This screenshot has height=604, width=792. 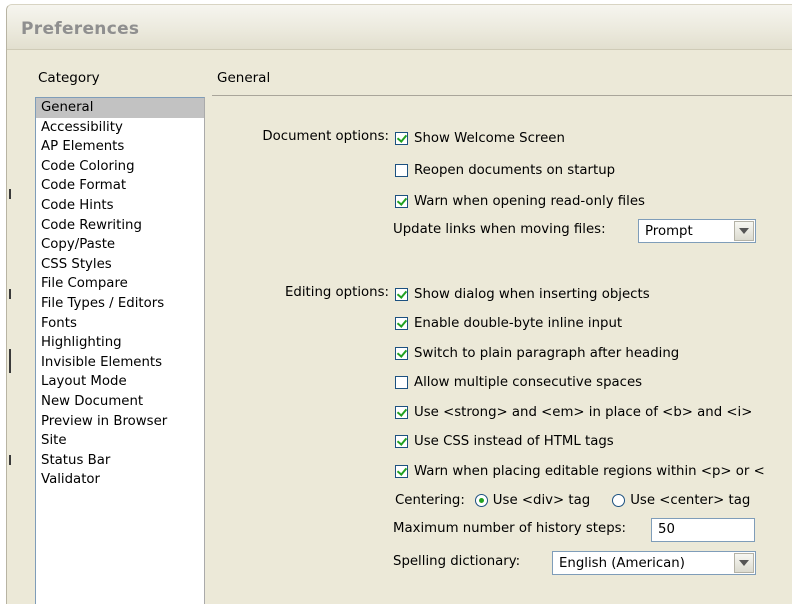 What do you see at coordinates (120, 206) in the screenshot?
I see `category-item: Code Hints` at bounding box center [120, 206].